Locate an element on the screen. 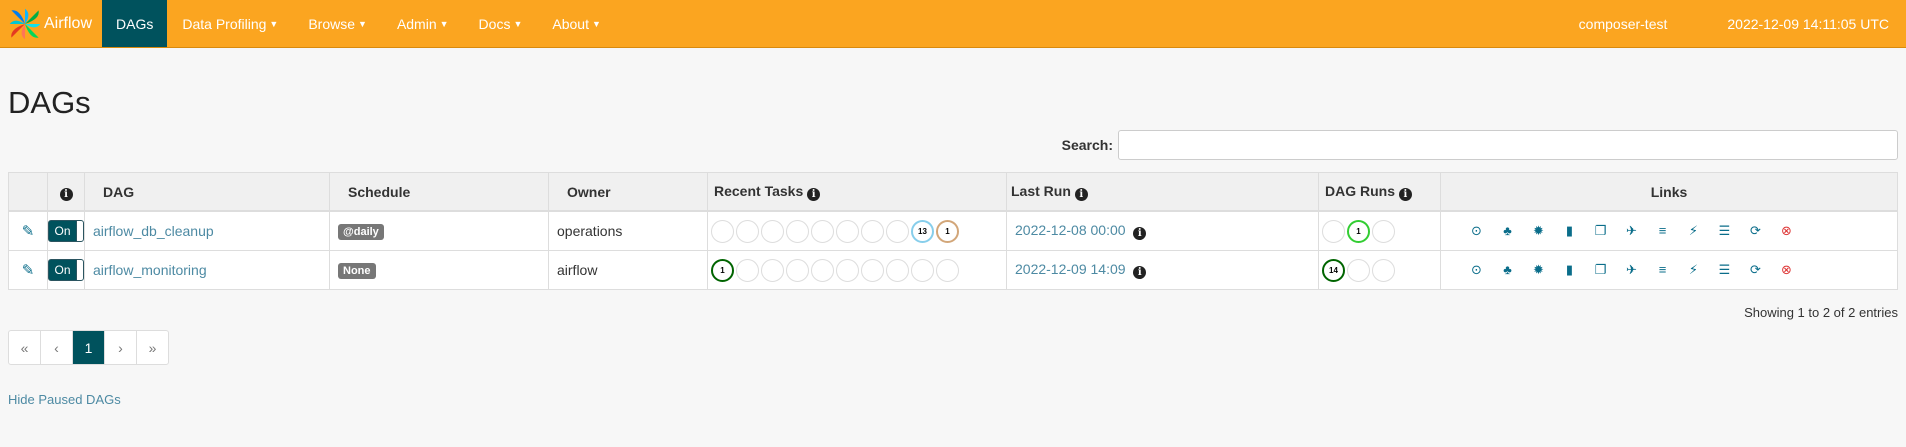  entries-summary: Showing 1 to 2 of 2 entries is located at coordinates (1821, 312).